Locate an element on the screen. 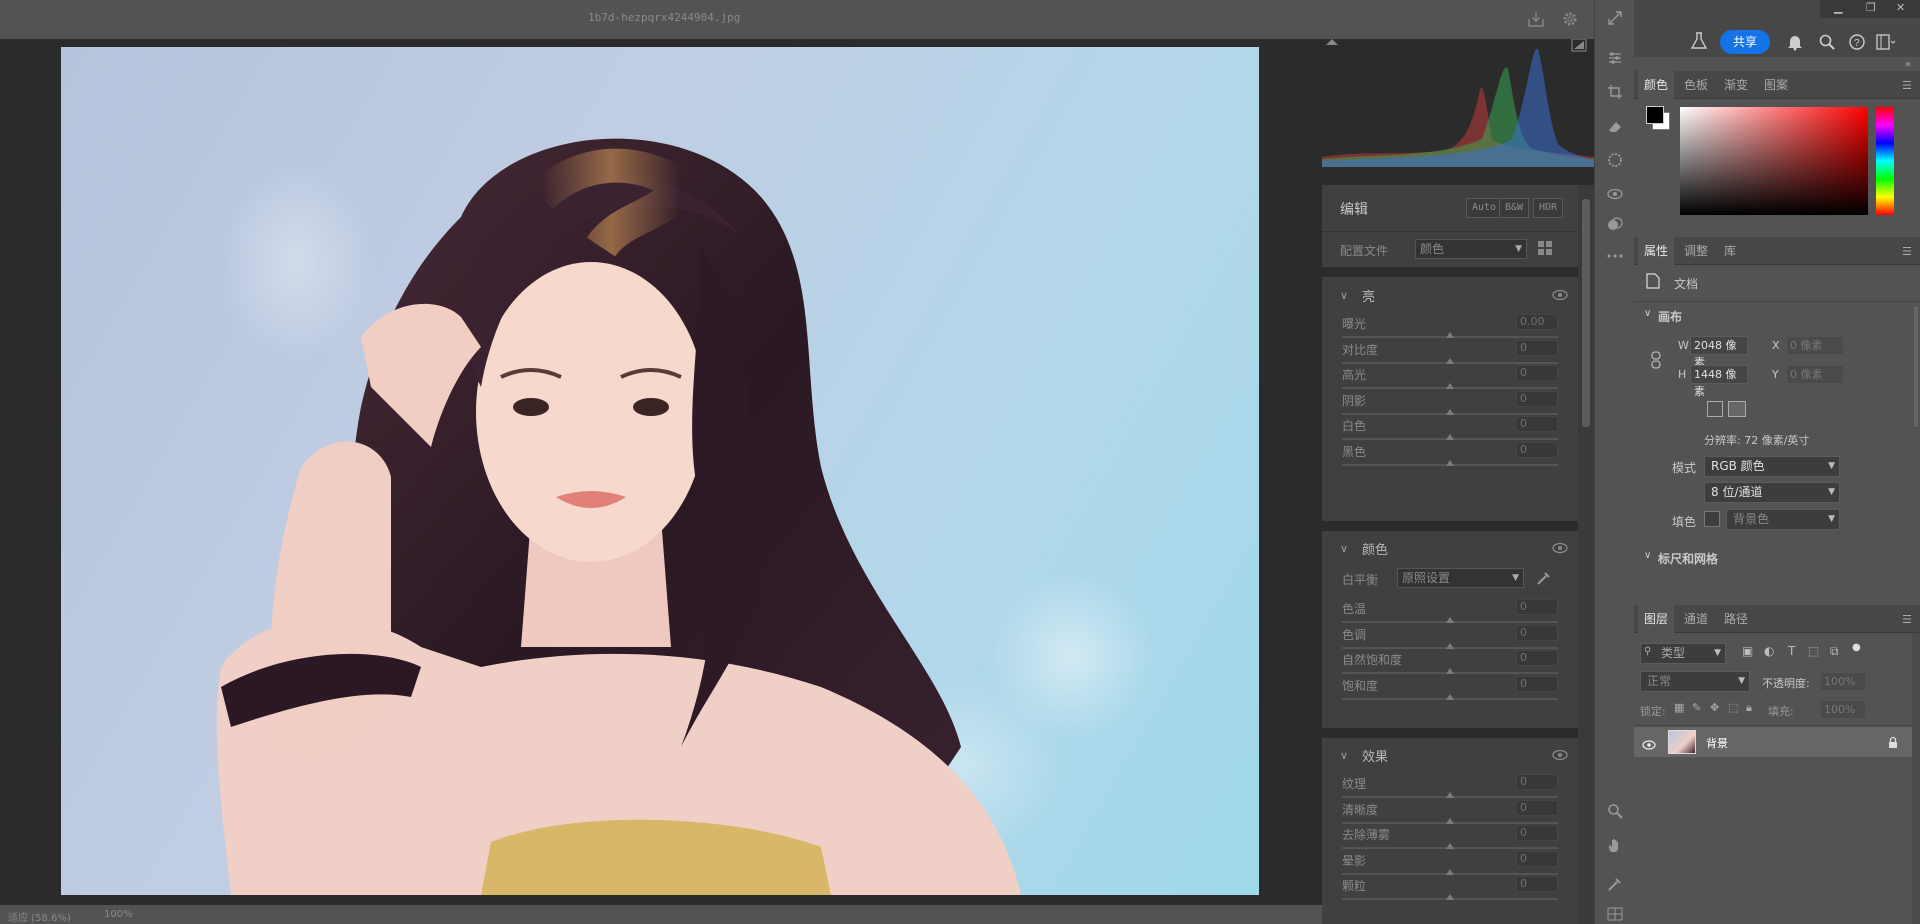 The image size is (1920, 924). width-field: 2048 像素 is located at coordinates (1719, 352).